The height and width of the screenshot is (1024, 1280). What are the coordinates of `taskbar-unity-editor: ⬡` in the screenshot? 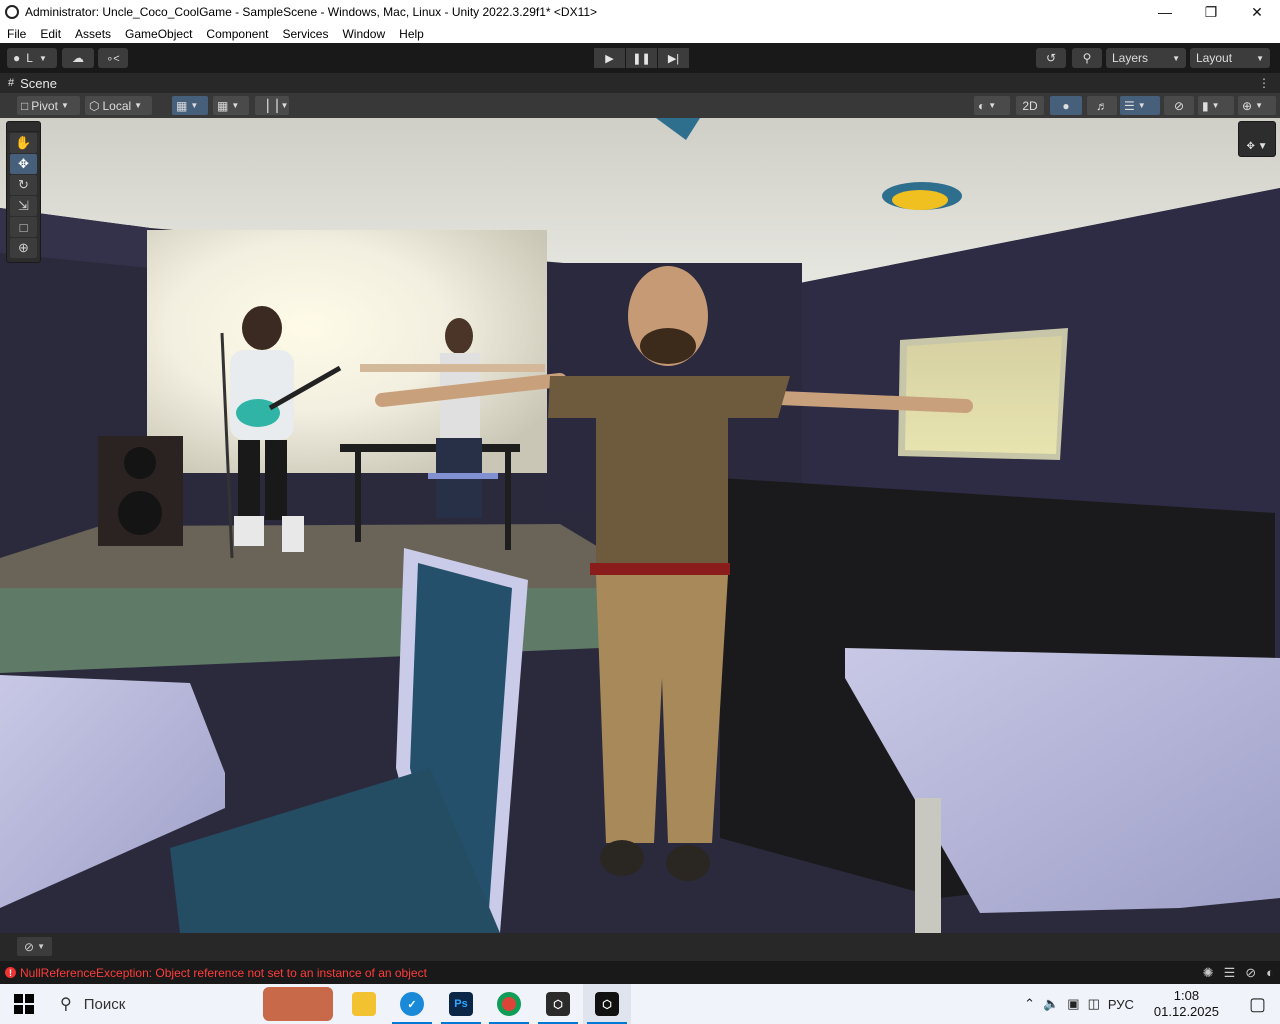 It's located at (607, 1004).